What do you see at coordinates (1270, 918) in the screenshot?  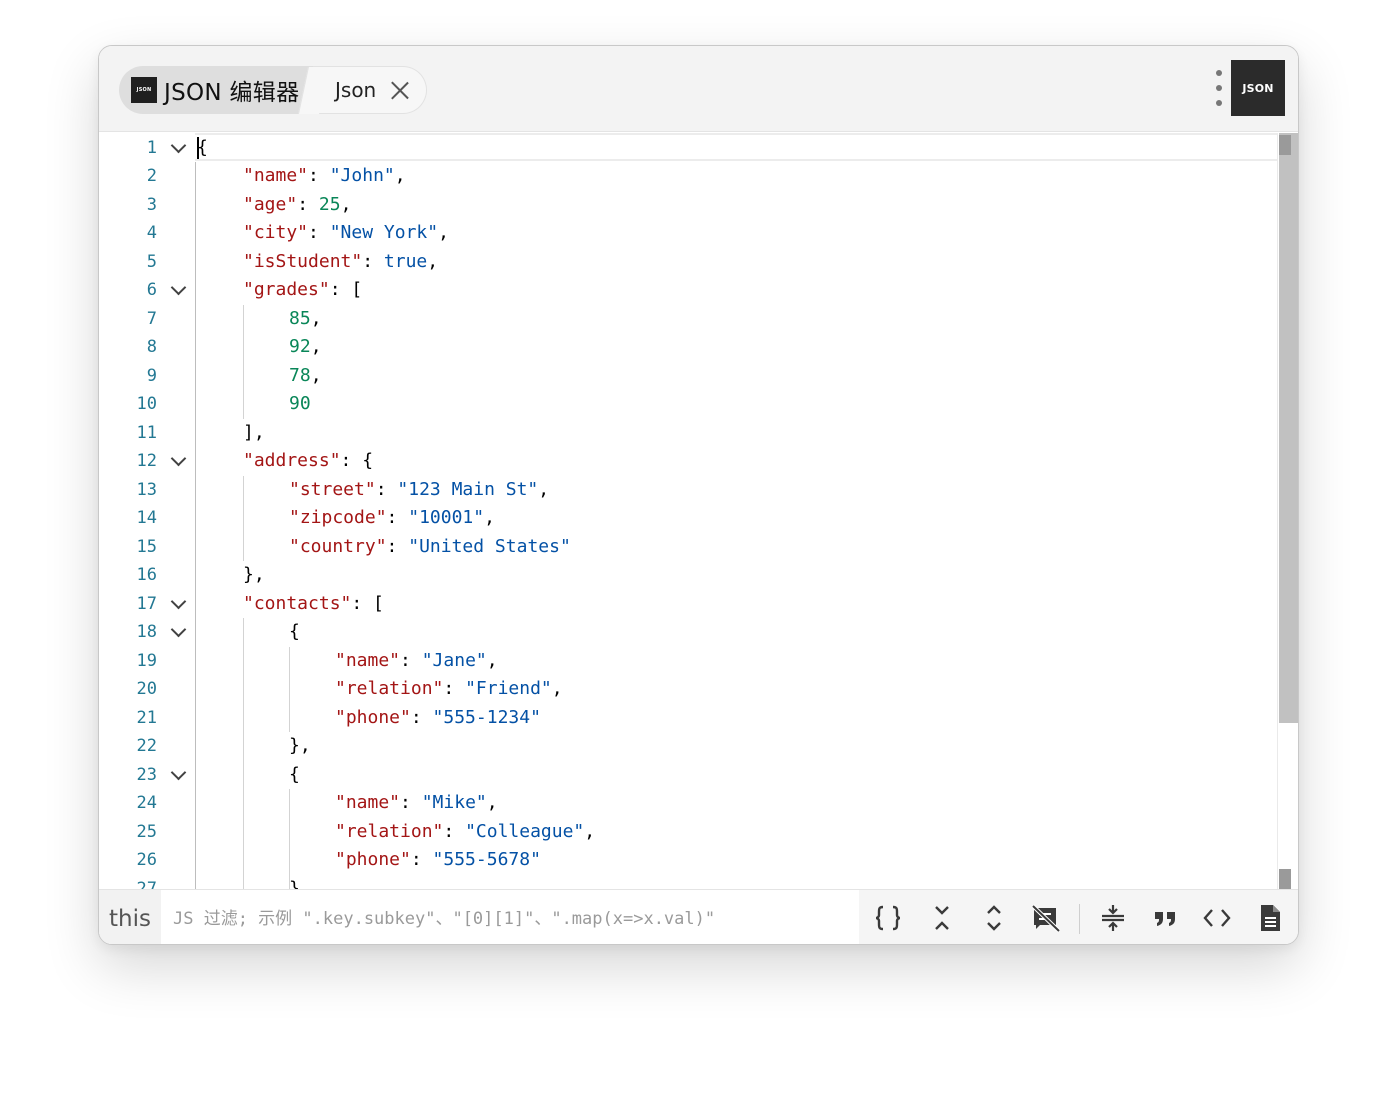 I see `document-button` at bounding box center [1270, 918].